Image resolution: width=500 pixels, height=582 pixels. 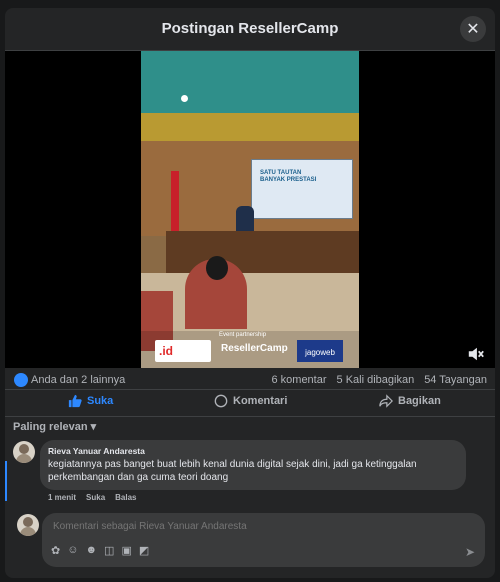 I want to click on like-label: Suka, so click(x=100, y=401).